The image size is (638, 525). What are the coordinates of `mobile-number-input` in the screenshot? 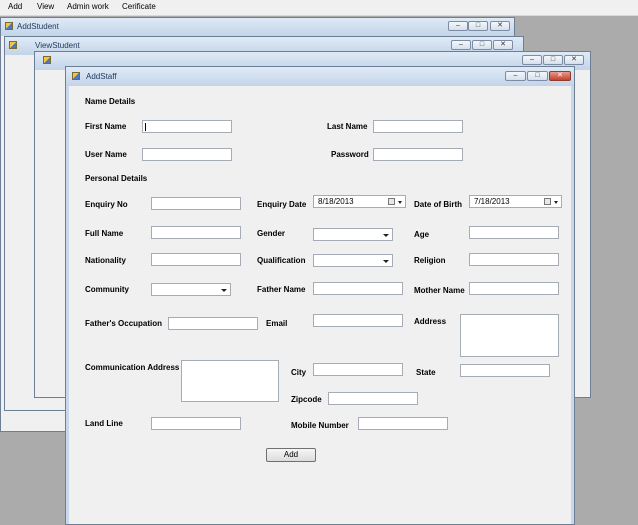 It's located at (403, 423).